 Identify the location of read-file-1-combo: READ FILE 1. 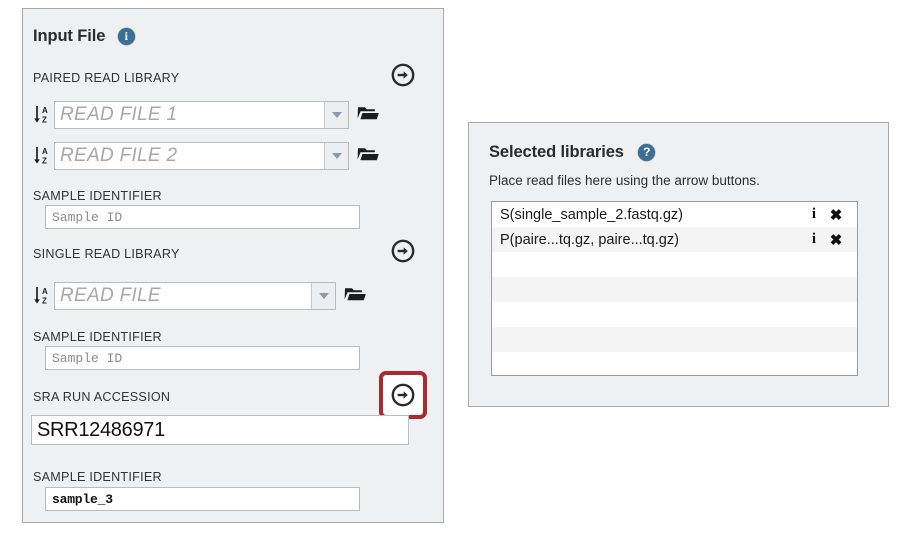
(201, 115).